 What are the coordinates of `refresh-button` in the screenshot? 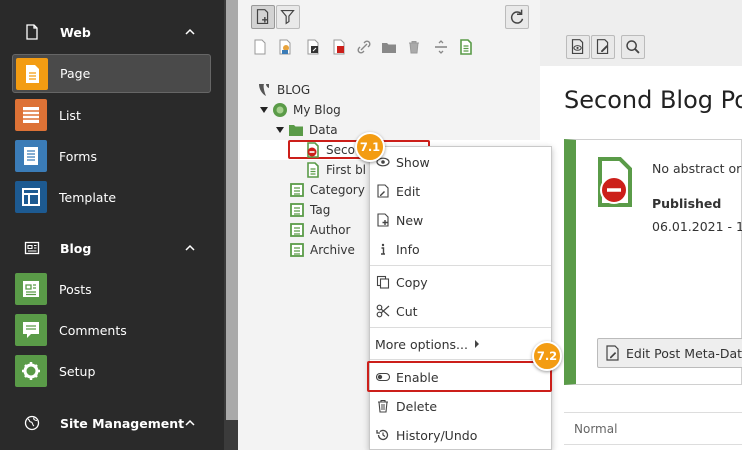 It's located at (517, 17).